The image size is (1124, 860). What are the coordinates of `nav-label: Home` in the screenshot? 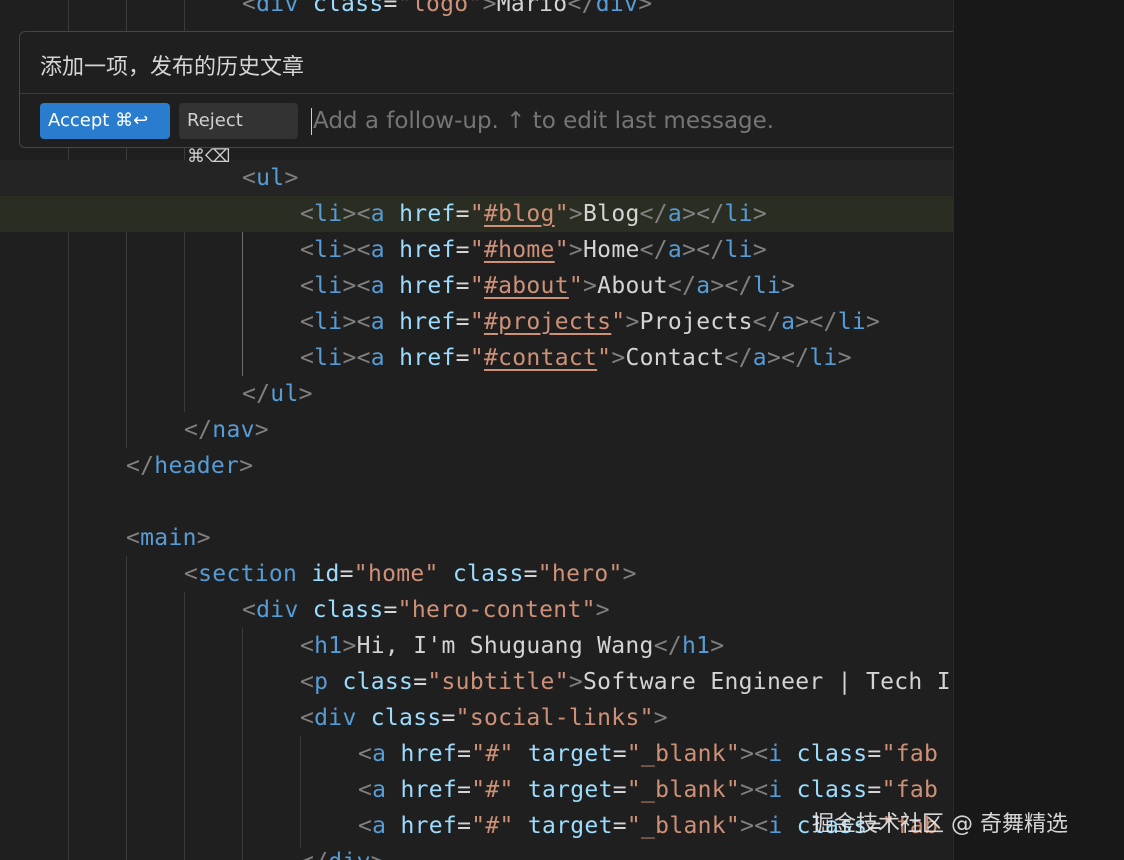 It's located at (611, 250).